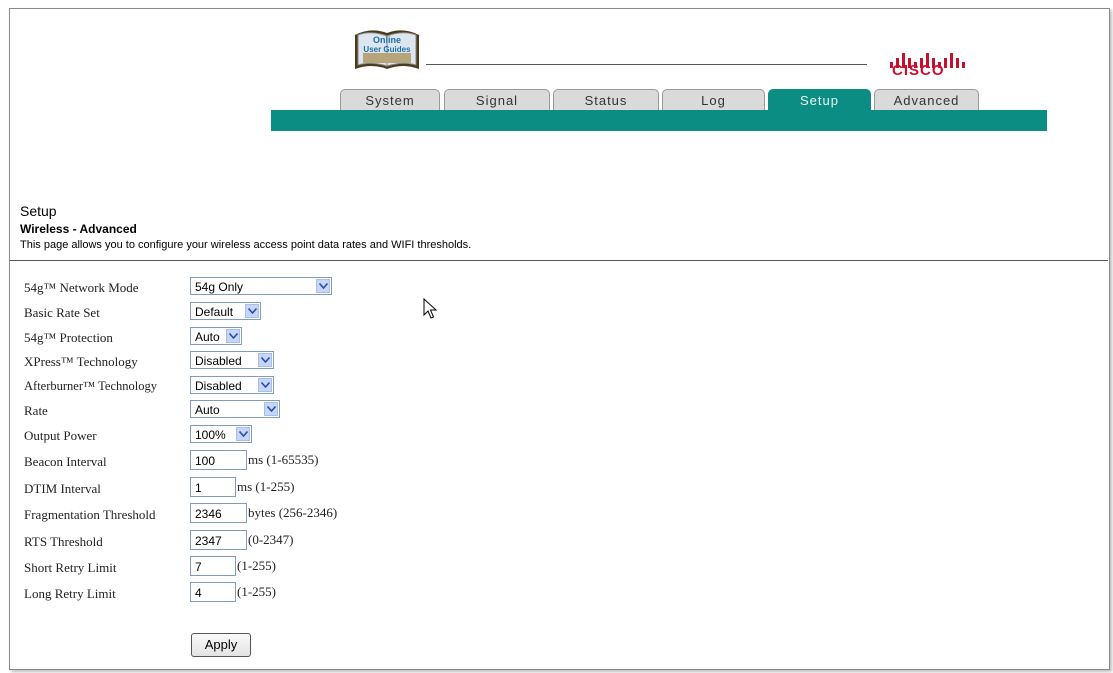  What do you see at coordinates (324, 362) in the screenshot?
I see `xpress-row: XPress™ Technology Disabled` at bounding box center [324, 362].